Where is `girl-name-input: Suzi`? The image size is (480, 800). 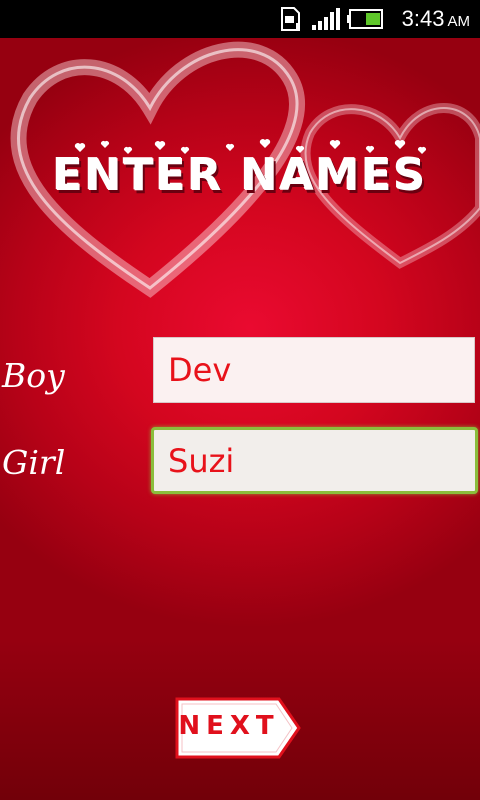
girl-name-input: Suzi is located at coordinates (314, 460).